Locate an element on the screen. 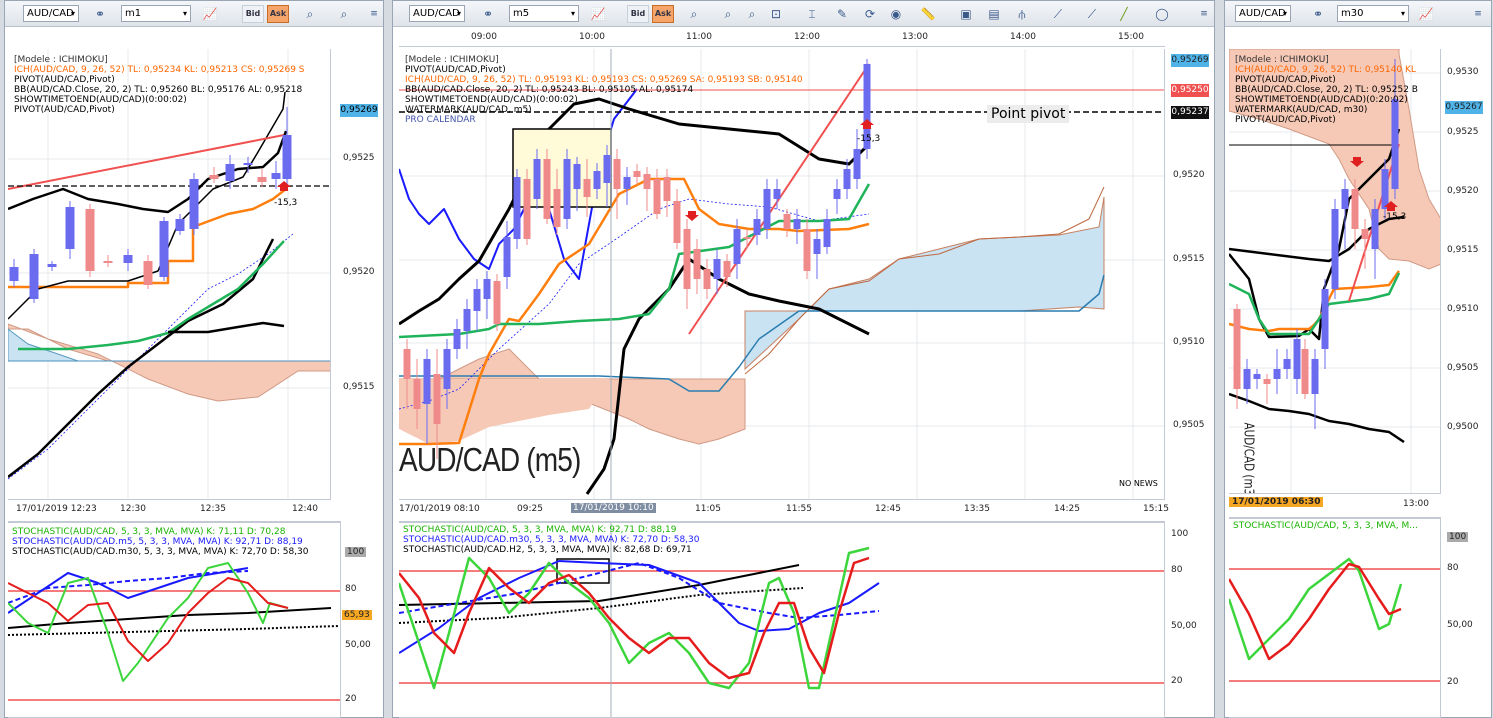  ellipse-icon: ◯ is located at coordinates (1162, 14).